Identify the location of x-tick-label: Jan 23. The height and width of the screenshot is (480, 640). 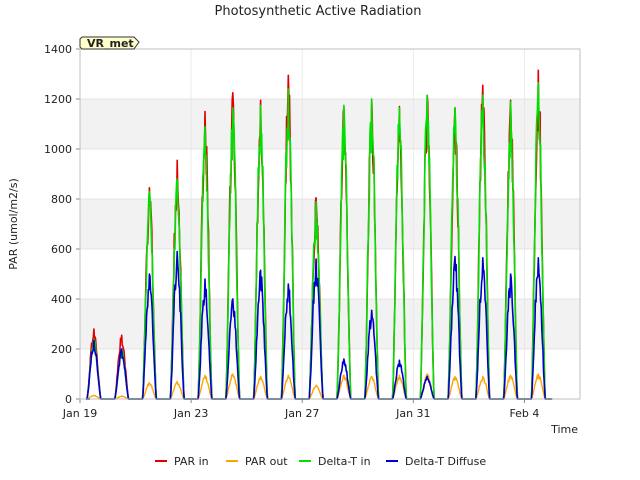
(190, 413).